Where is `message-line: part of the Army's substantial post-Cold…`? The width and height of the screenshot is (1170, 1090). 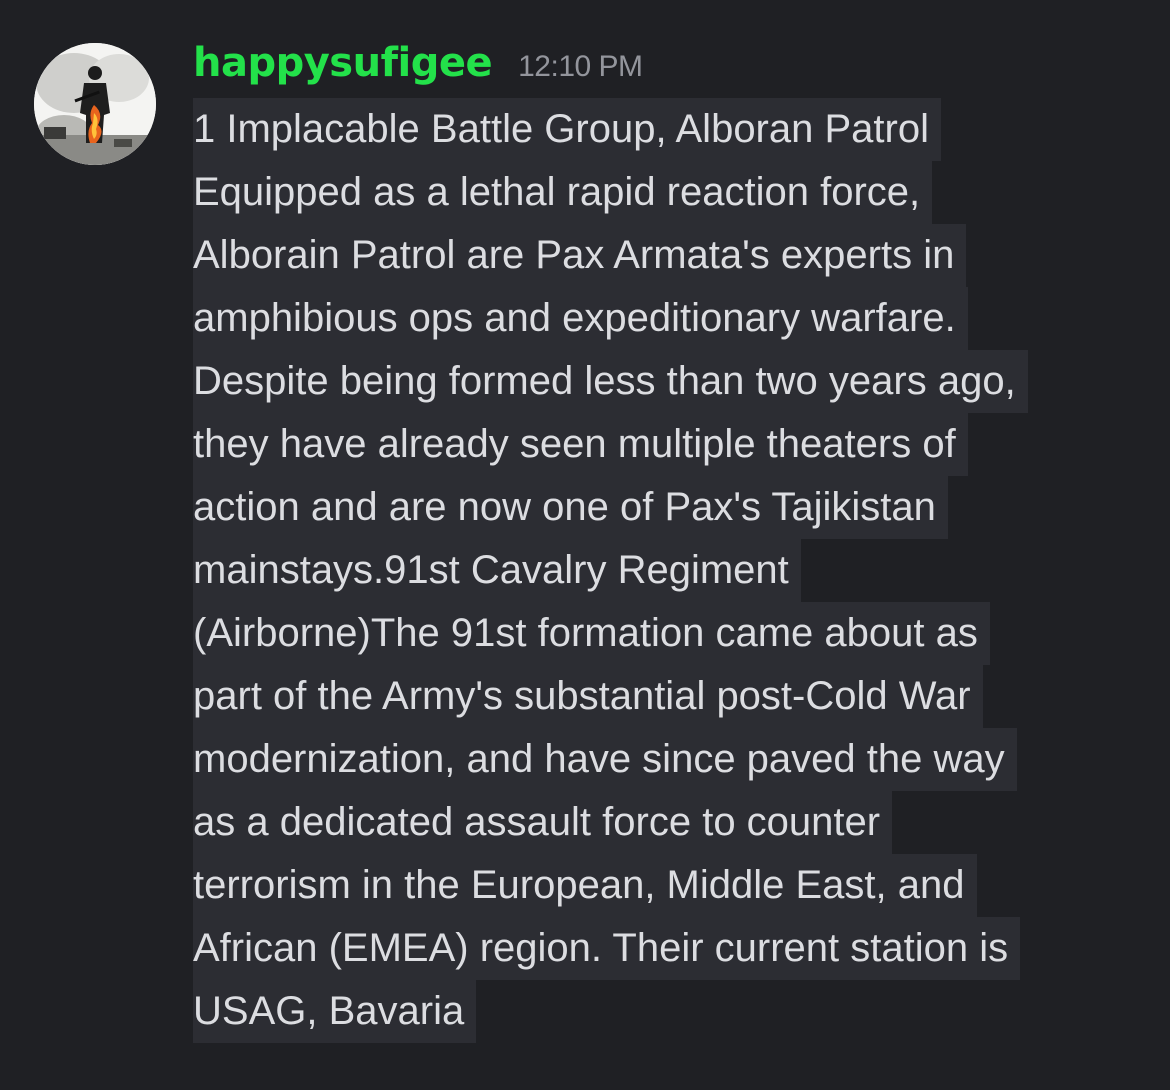 message-line: part of the Army's substantial post-Cold… is located at coordinates (673, 696).